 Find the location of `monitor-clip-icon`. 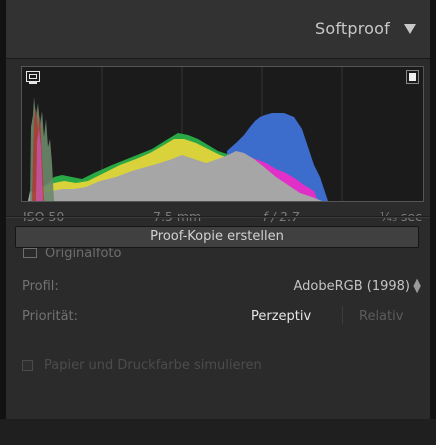

monitor-clip-icon is located at coordinates (33, 77).